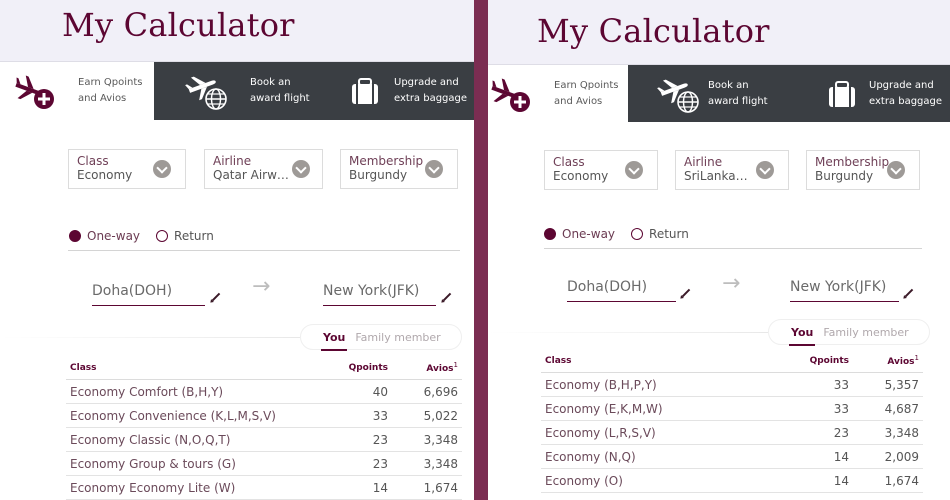  I want to click on table-row: Economy Convenience (K,L,M,S,V) 33 5,022, so click(264, 415).